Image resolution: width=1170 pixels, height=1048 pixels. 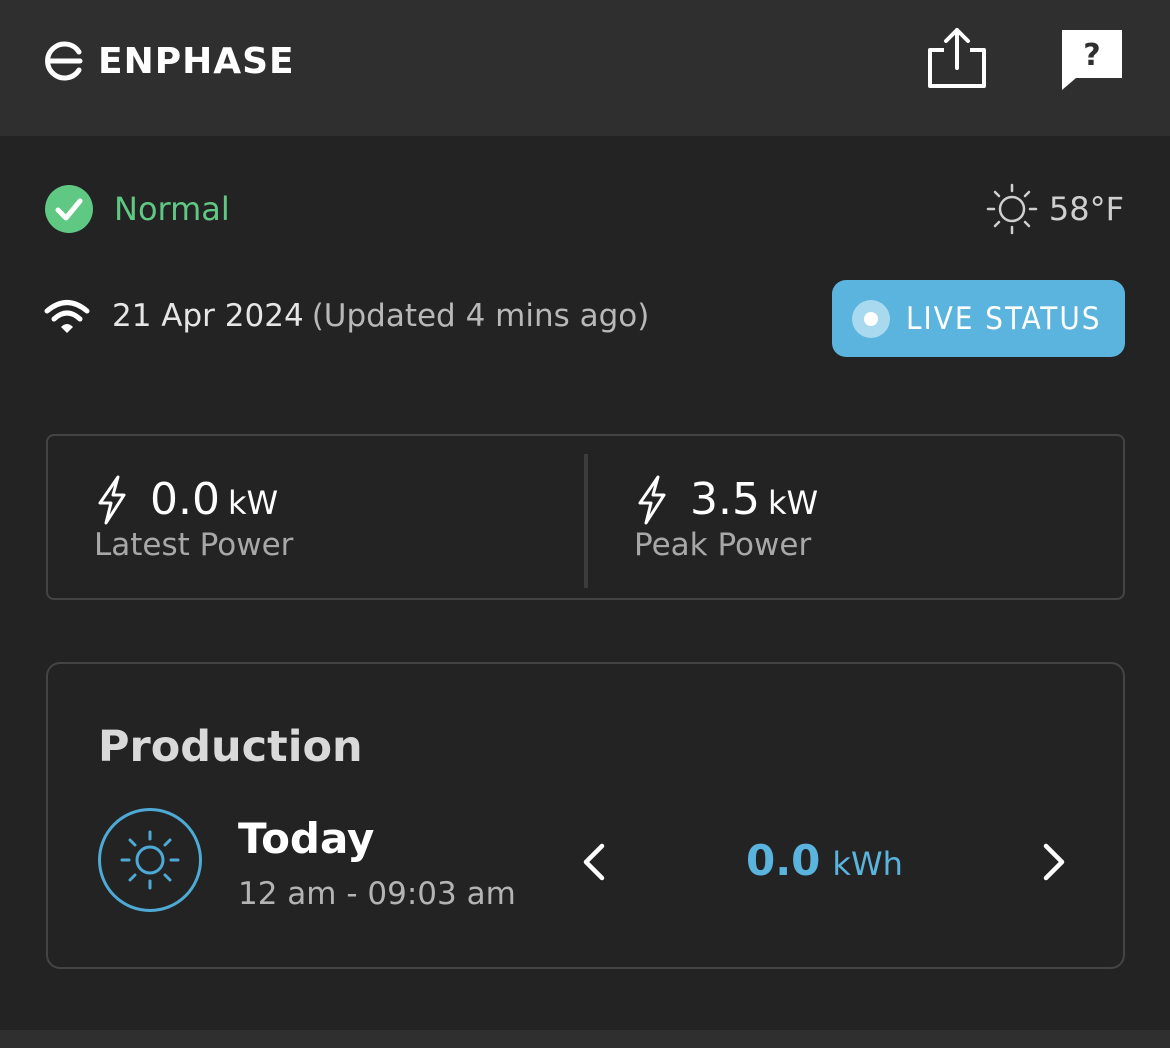 I want to click on system-status: Normal, so click(x=137, y=209).